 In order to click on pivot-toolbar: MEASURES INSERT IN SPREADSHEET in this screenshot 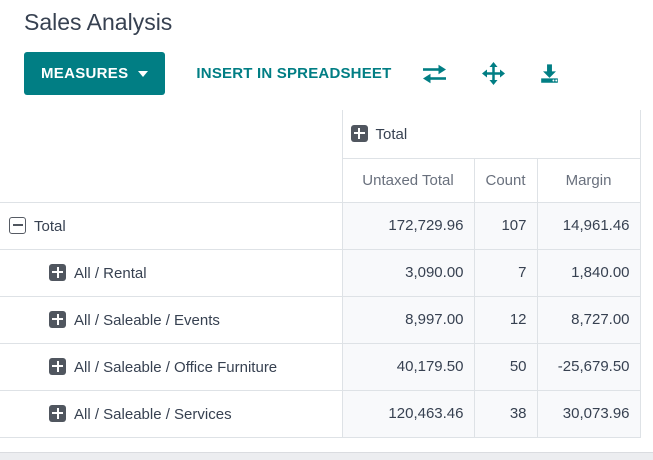, I will do `click(338, 73)`.